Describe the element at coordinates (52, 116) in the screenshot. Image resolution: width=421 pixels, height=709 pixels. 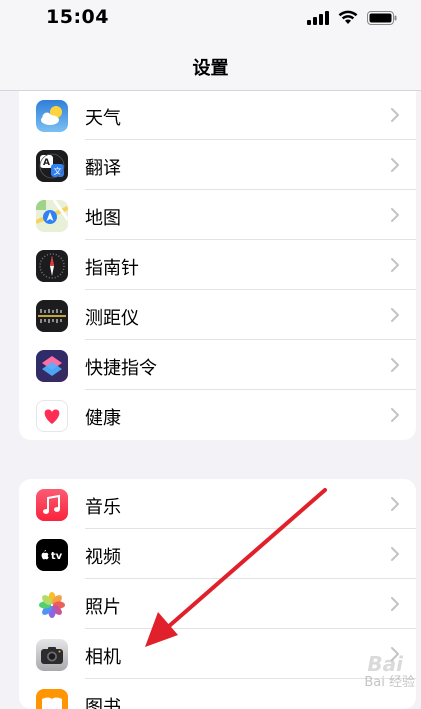
I see `weather-icon` at that location.